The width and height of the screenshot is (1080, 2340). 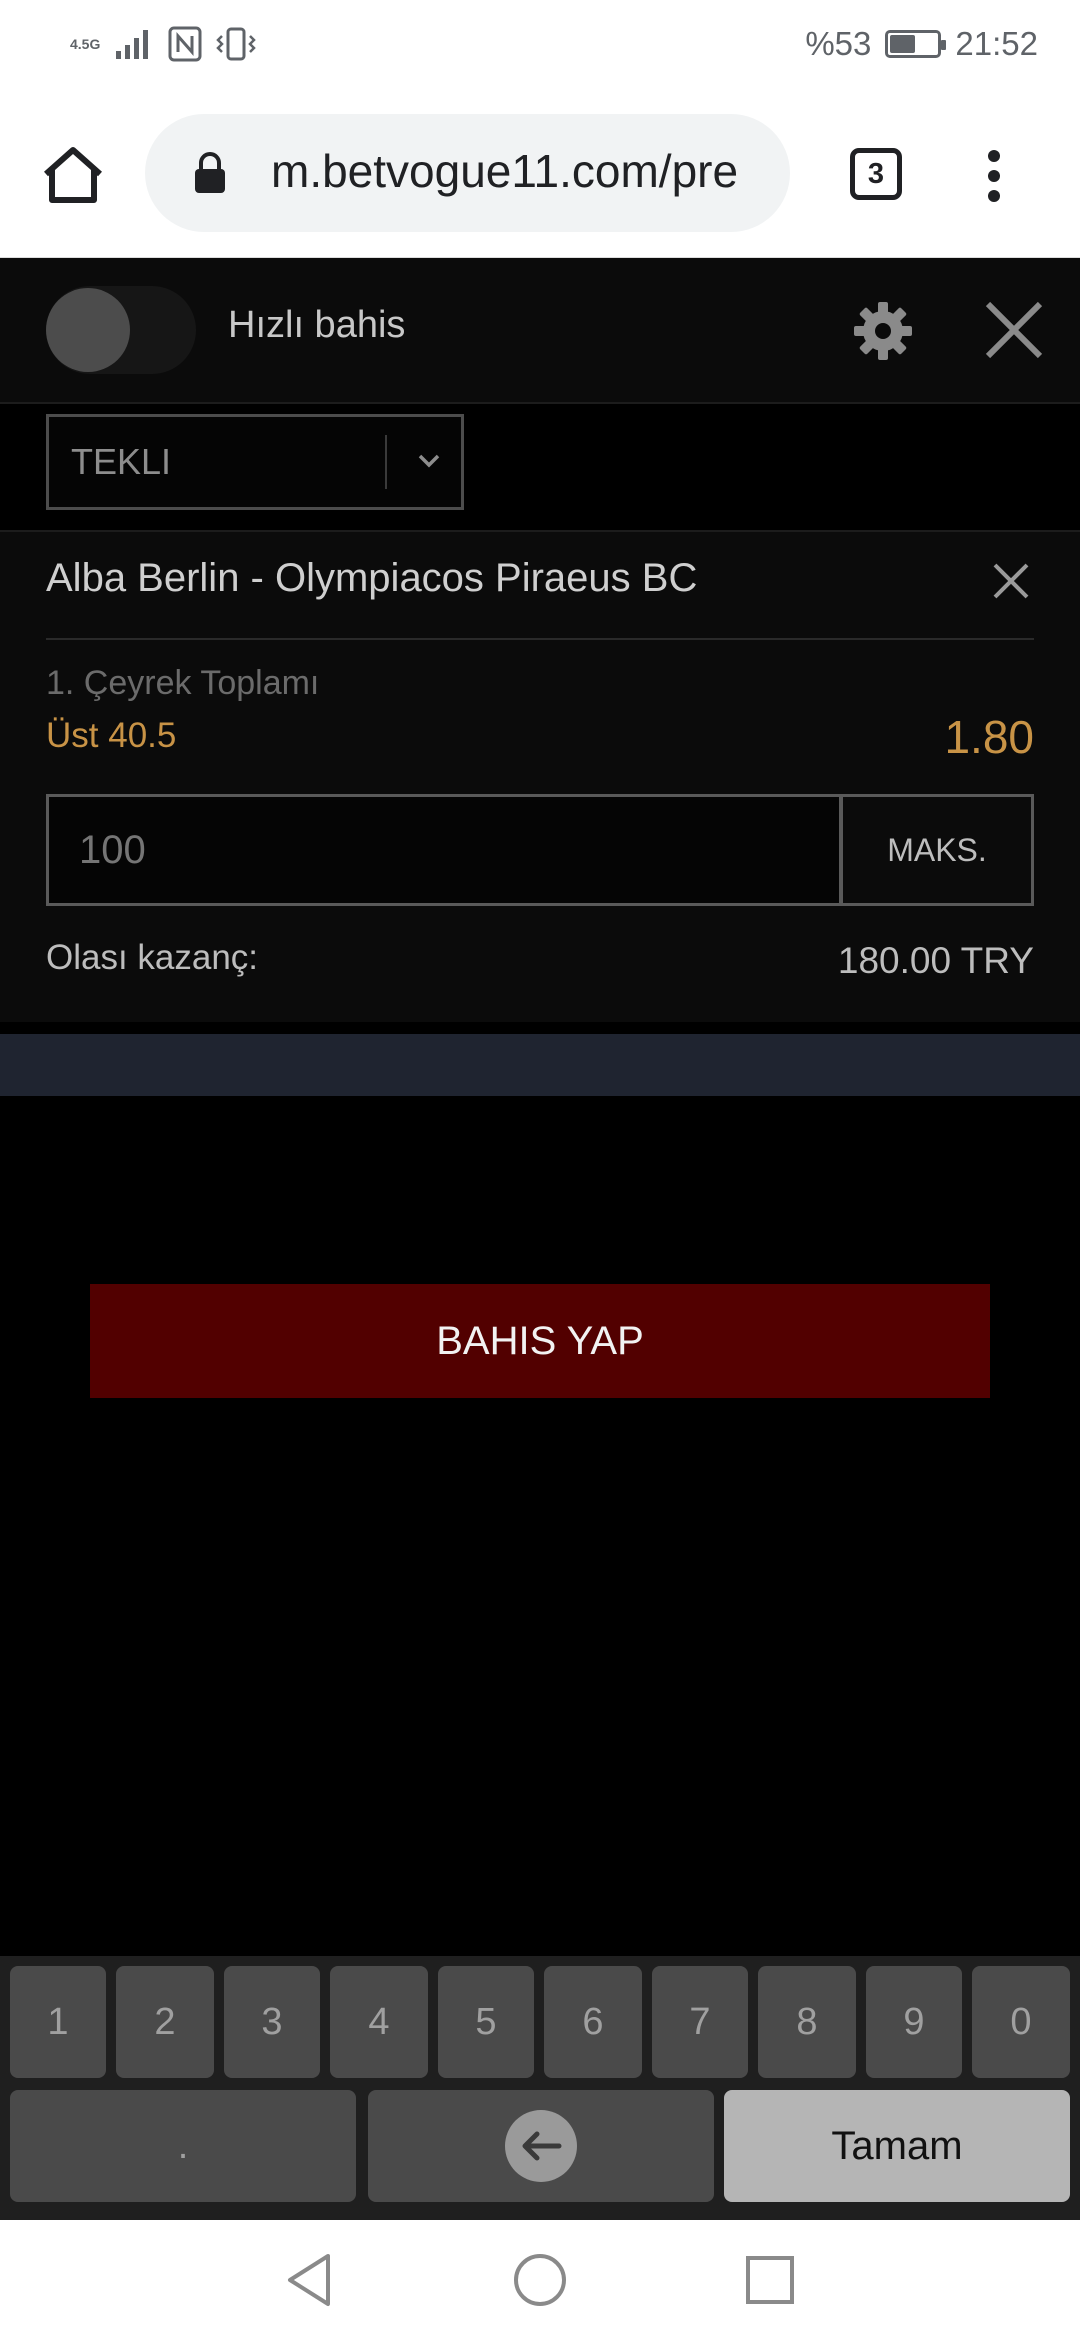 I want to click on address-bar: m.betvogue11.com/pre, so click(x=467, y=173).